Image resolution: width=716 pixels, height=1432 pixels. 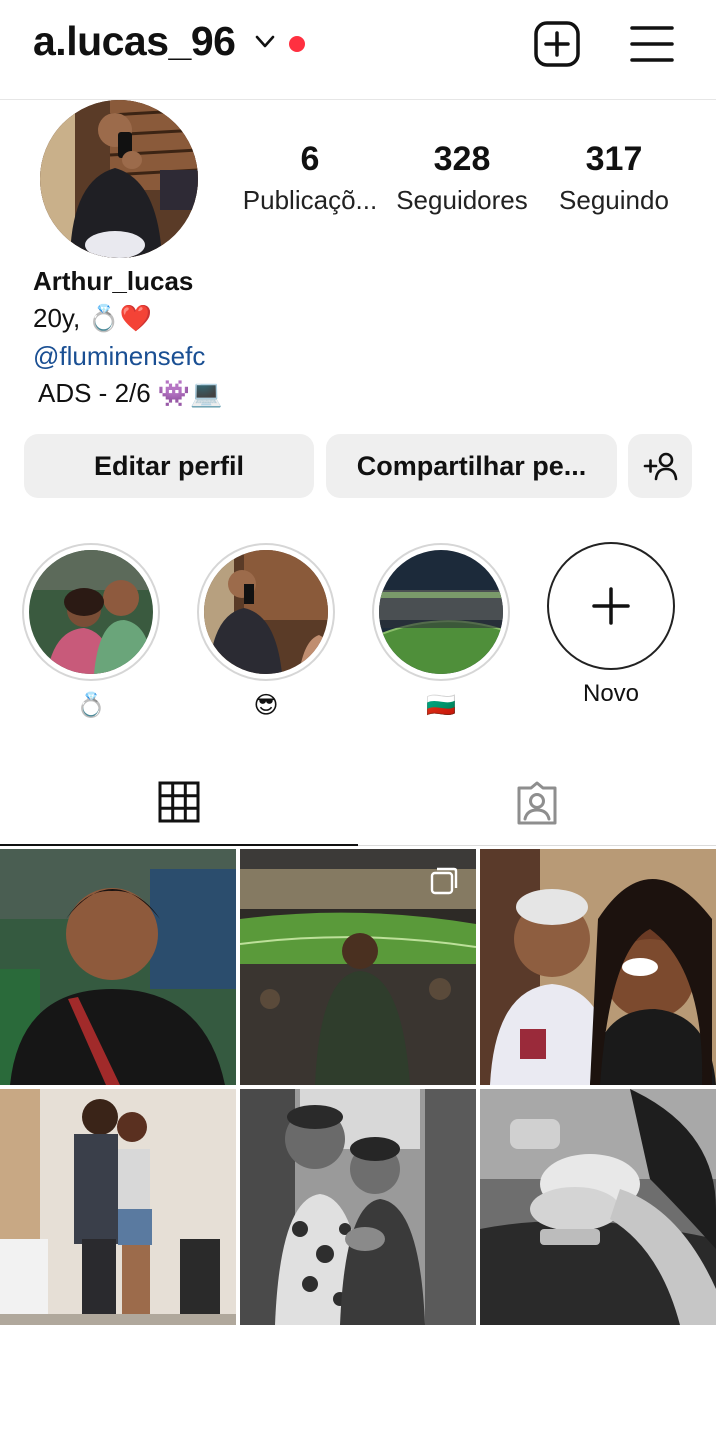 What do you see at coordinates (119, 356) in the screenshot?
I see `bio-link: @fluminensefc` at bounding box center [119, 356].